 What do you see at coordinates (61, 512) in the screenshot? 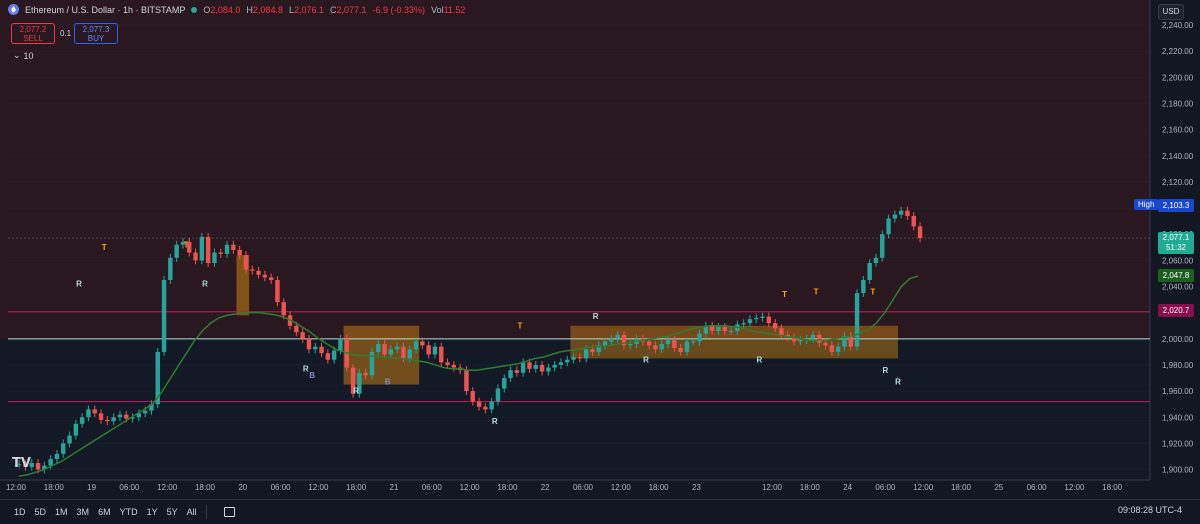
I see `range-1m: 1M` at bounding box center [61, 512].